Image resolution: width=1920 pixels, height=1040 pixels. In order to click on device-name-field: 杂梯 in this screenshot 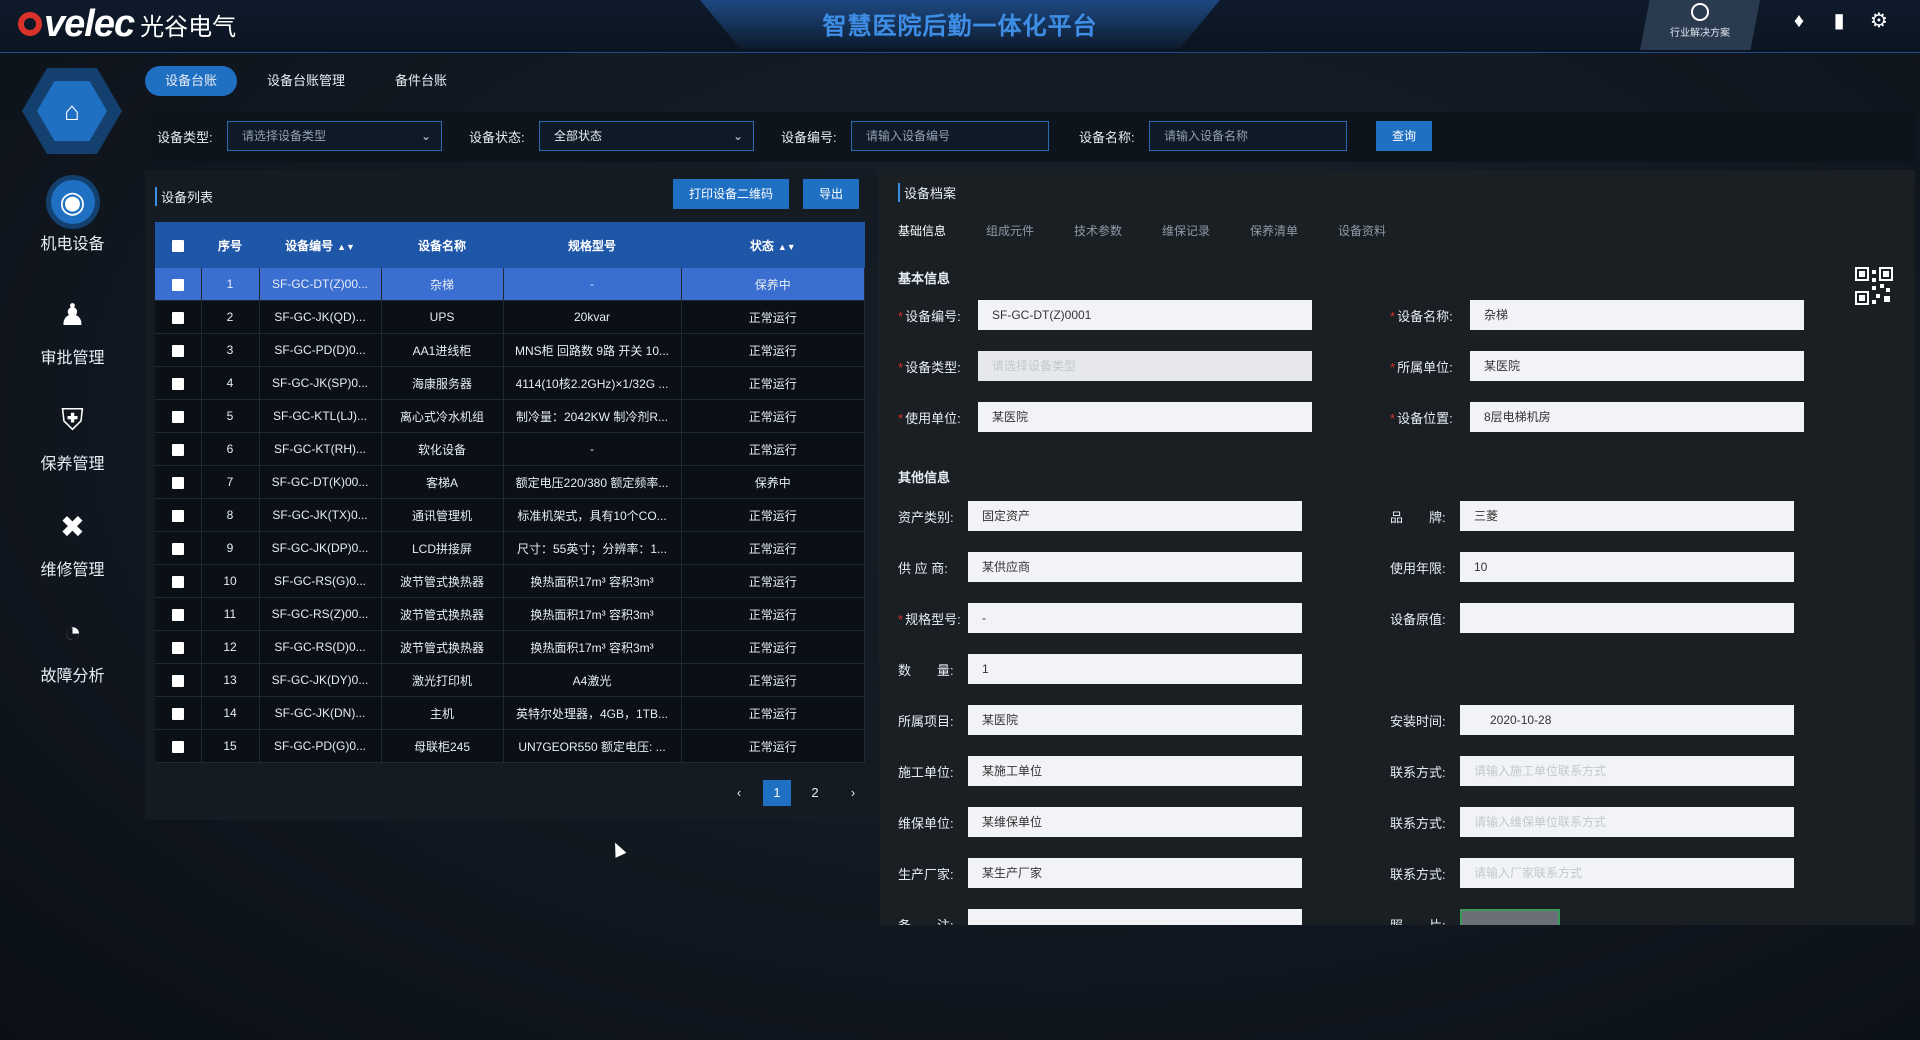, I will do `click(1637, 315)`.